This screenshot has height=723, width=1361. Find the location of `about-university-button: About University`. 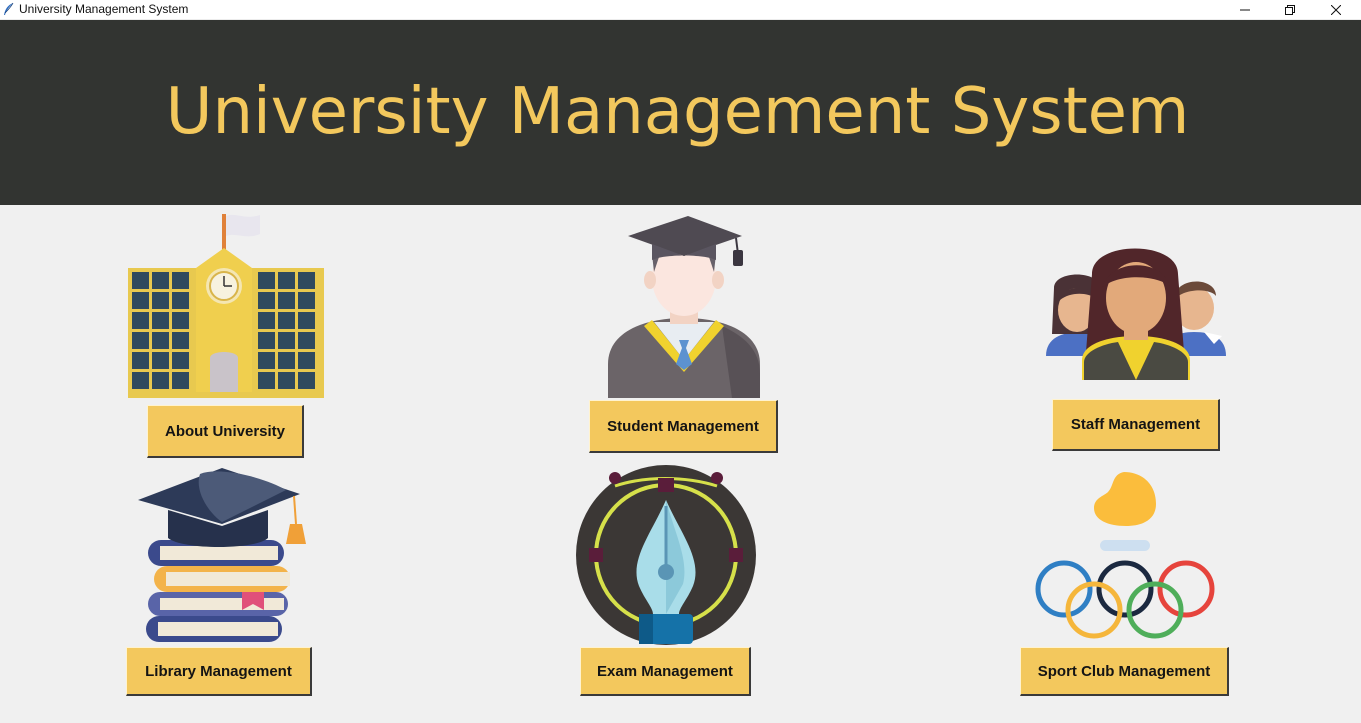

about-university-button: About University is located at coordinates (225, 431).